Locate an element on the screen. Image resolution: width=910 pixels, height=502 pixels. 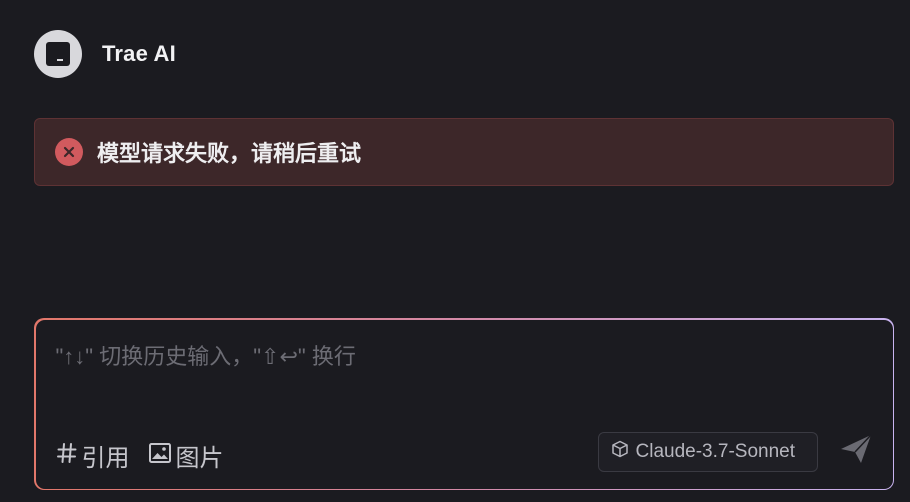
error-message: 模型请求失败，请稍后重试 is located at coordinates (229, 153).